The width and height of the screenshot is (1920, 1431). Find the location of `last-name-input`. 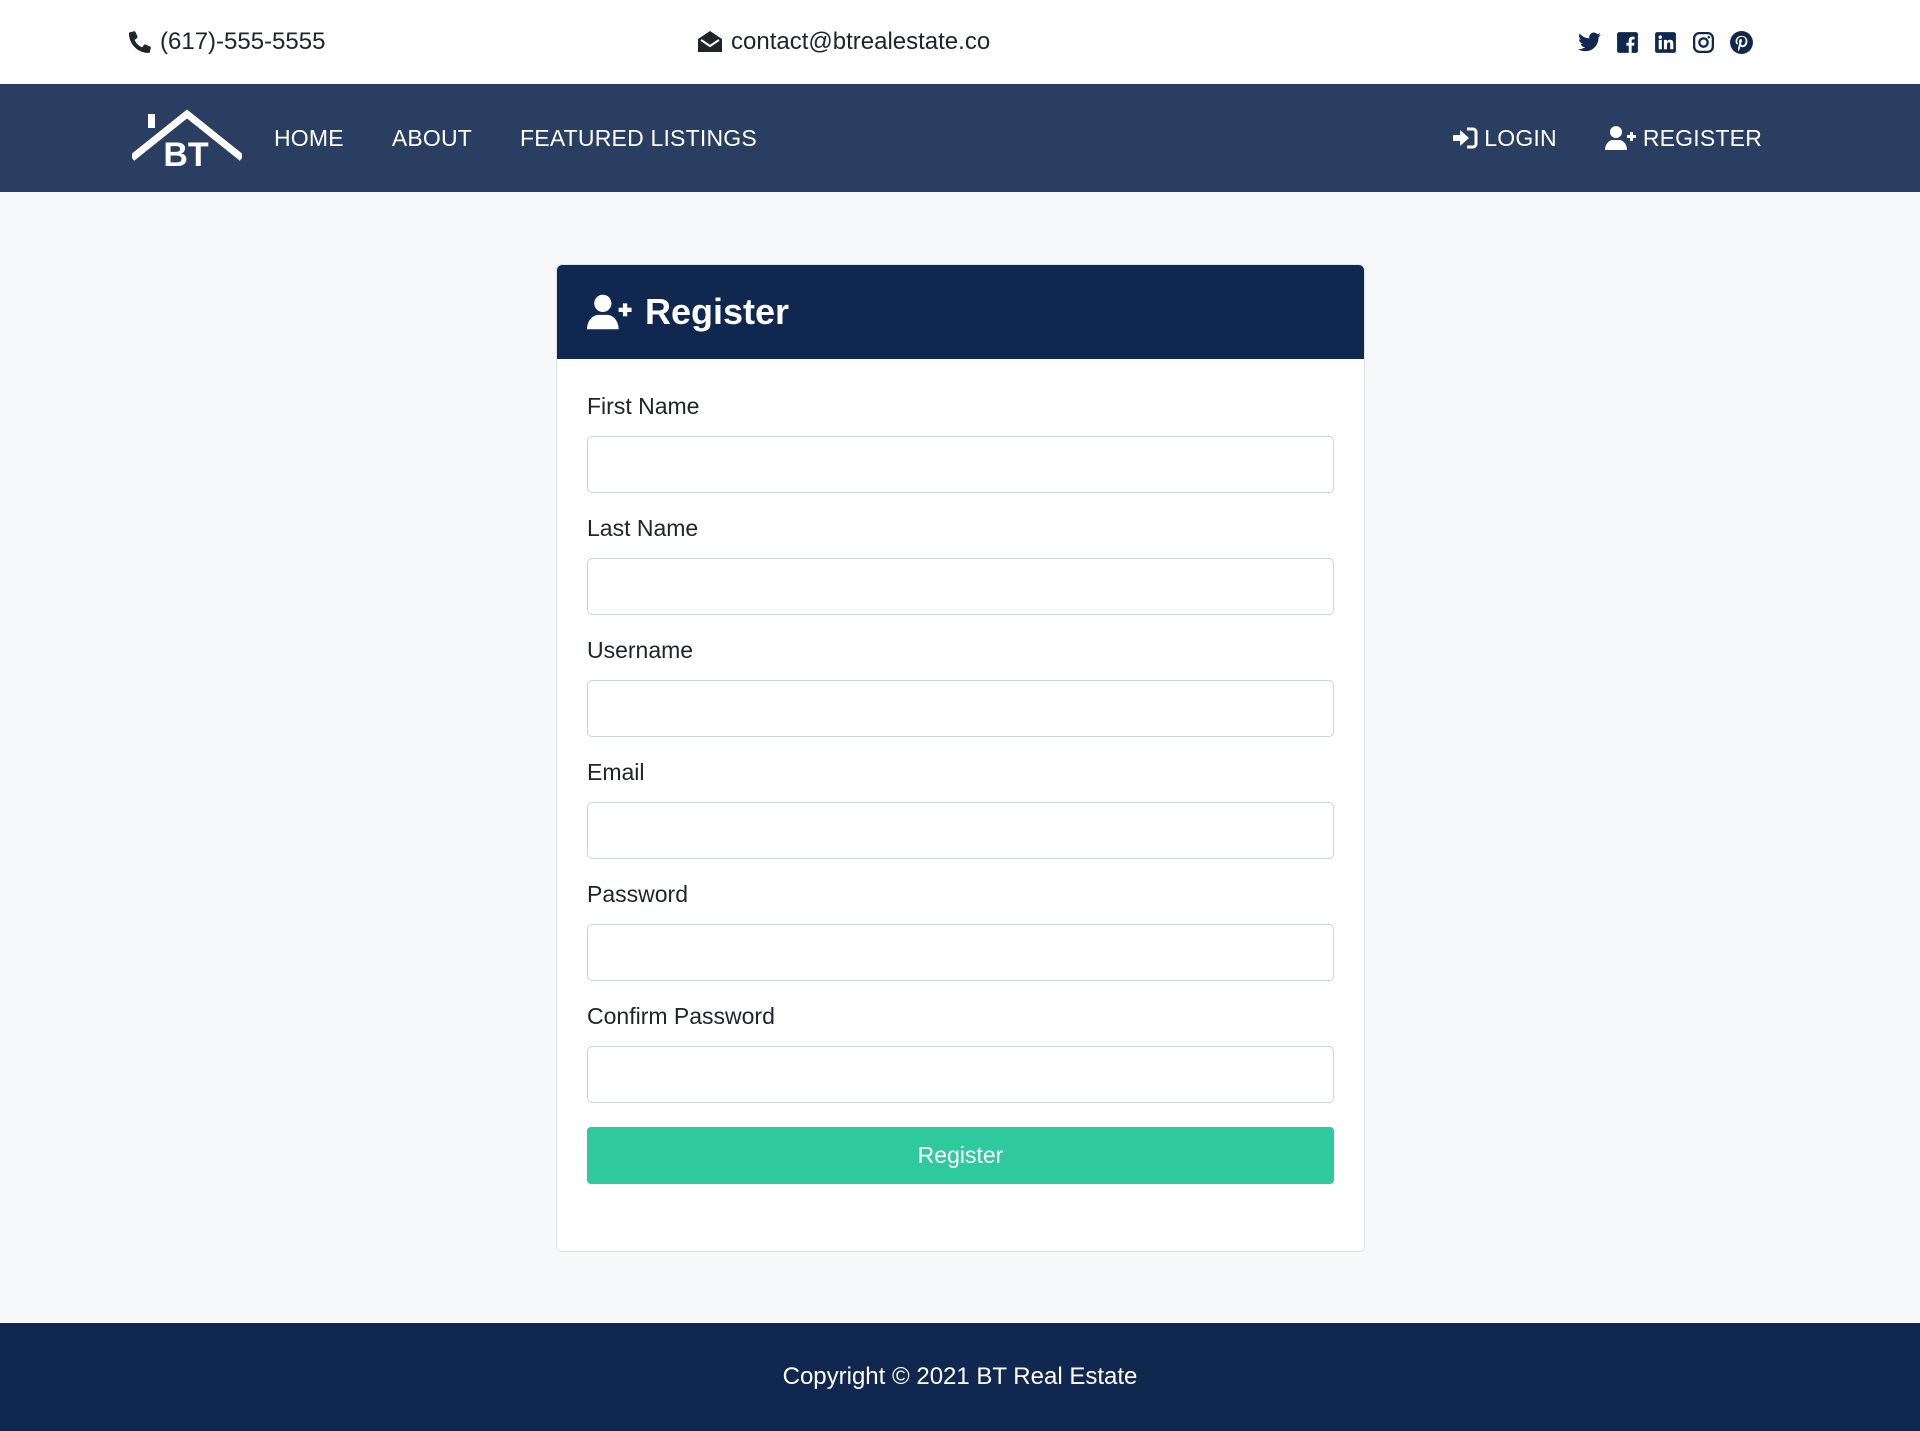

last-name-input is located at coordinates (960, 586).